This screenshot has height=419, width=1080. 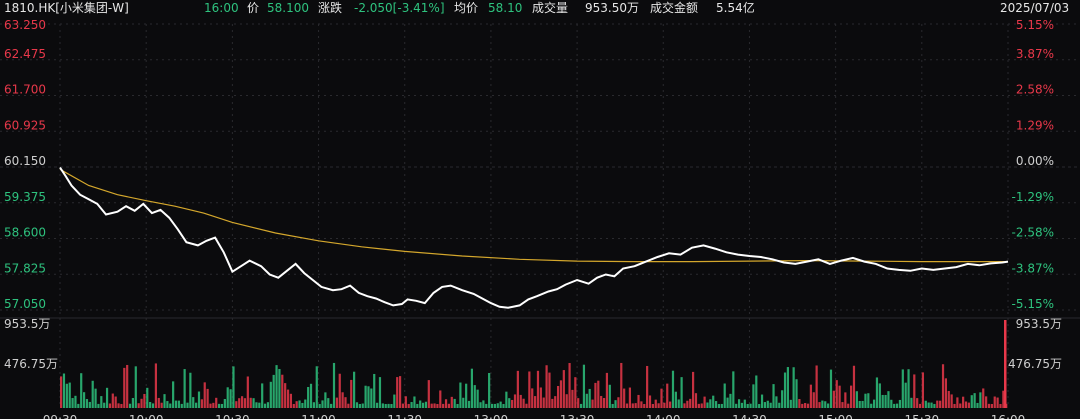 What do you see at coordinates (577, 416) in the screenshot?
I see `time-tick-label: 13:30` at bounding box center [577, 416].